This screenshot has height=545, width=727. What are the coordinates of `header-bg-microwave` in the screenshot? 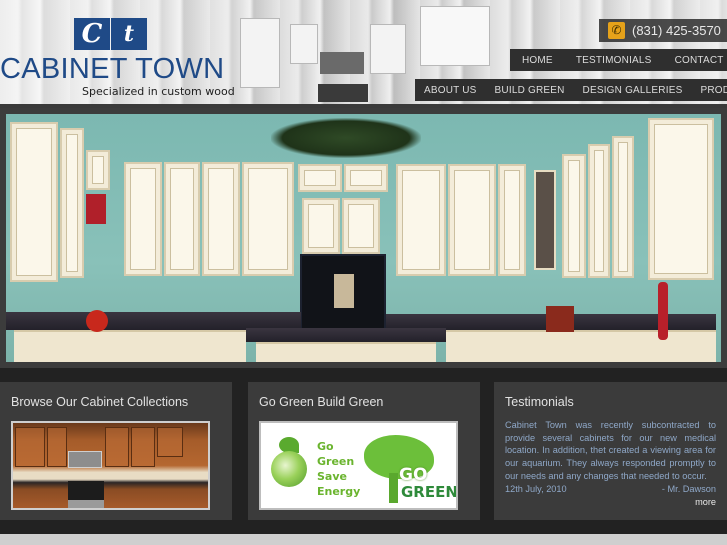 It's located at (342, 63).